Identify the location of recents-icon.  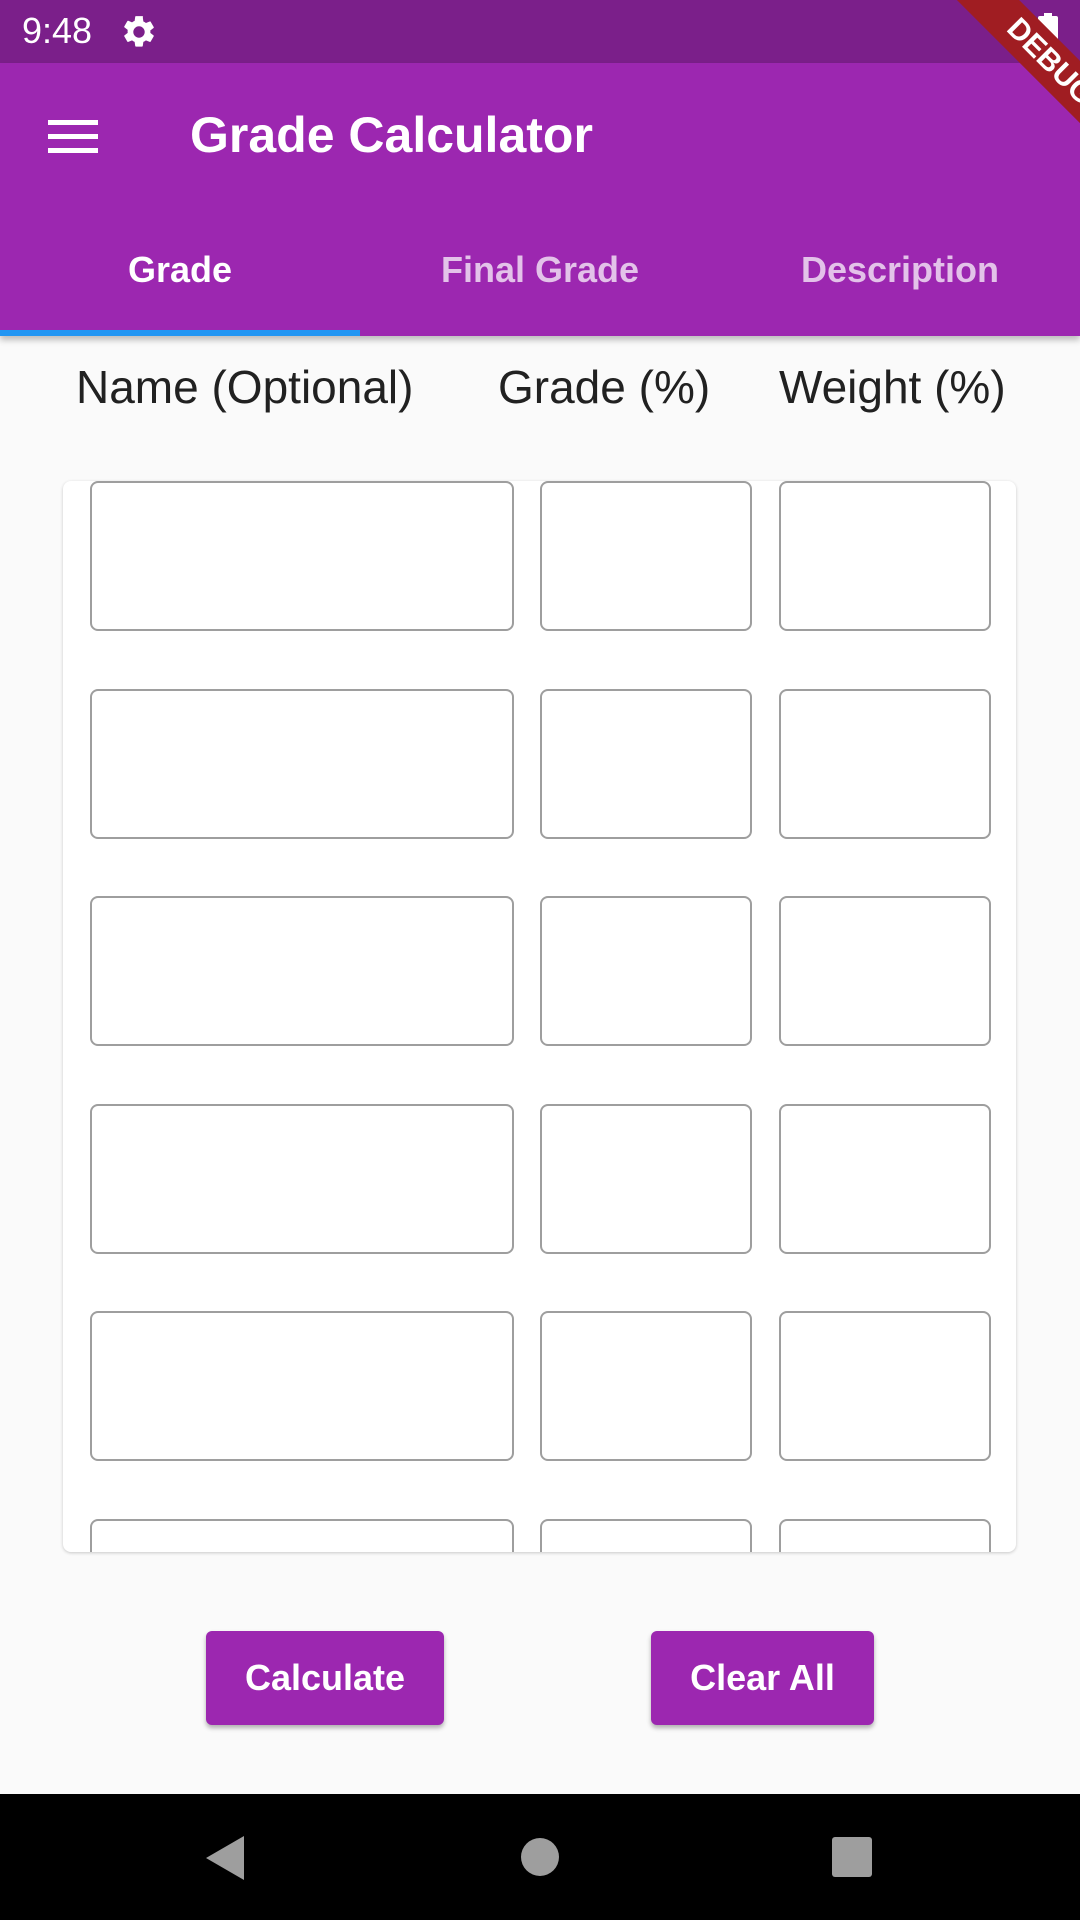
(852, 1857).